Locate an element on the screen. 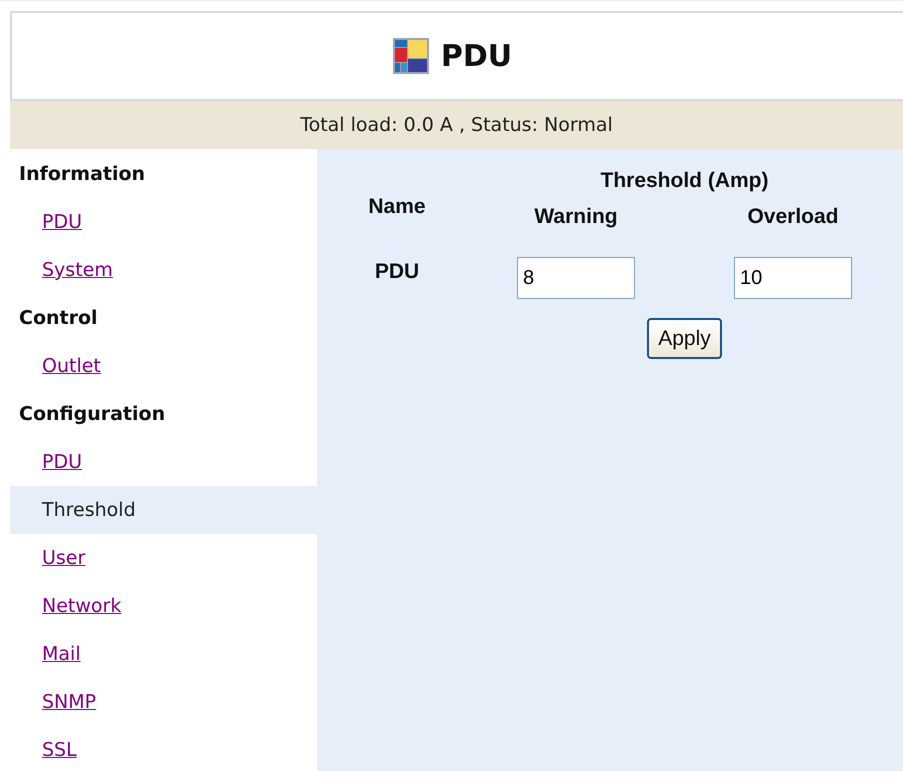 This screenshot has width=903, height=771. sidebar-item: SSL is located at coordinates (163, 748).